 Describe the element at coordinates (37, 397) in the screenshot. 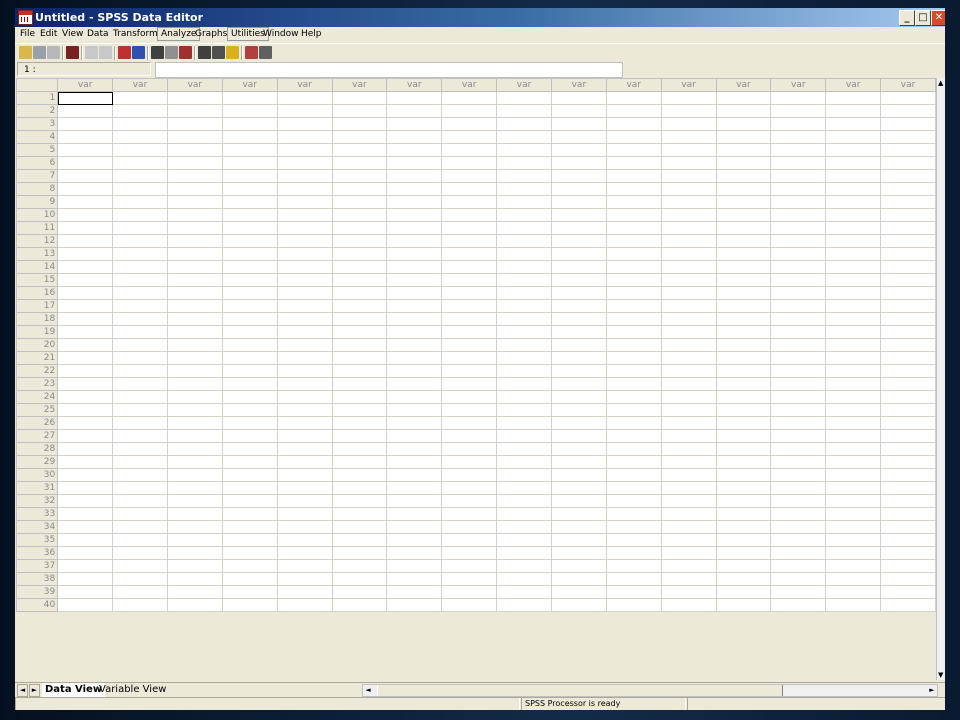

I see `row-header: 24` at that location.